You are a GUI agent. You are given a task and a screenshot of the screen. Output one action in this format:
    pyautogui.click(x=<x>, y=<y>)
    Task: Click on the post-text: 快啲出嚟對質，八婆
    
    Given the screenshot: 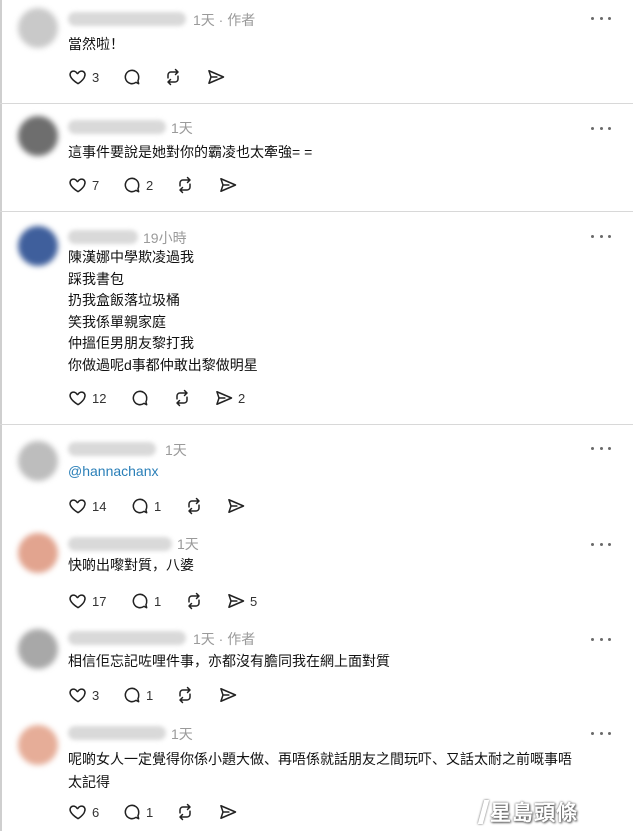 What is the action you would take?
    pyautogui.click(x=131, y=565)
    